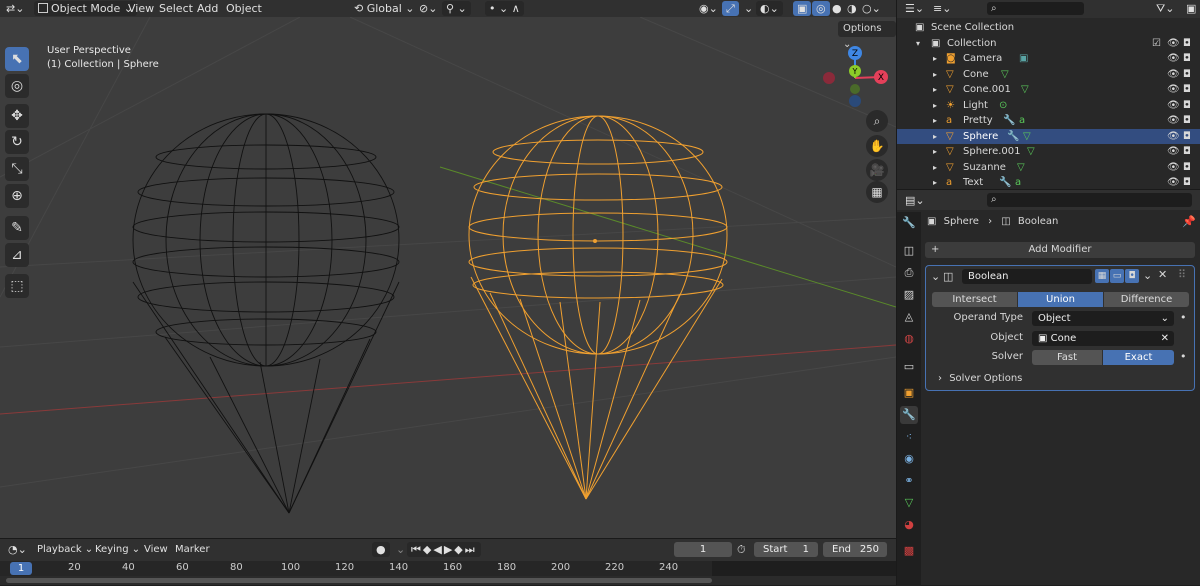  What do you see at coordinates (909, 551) in the screenshot?
I see `texture-tab-icon: ▩` at bounding box center [909, 551].